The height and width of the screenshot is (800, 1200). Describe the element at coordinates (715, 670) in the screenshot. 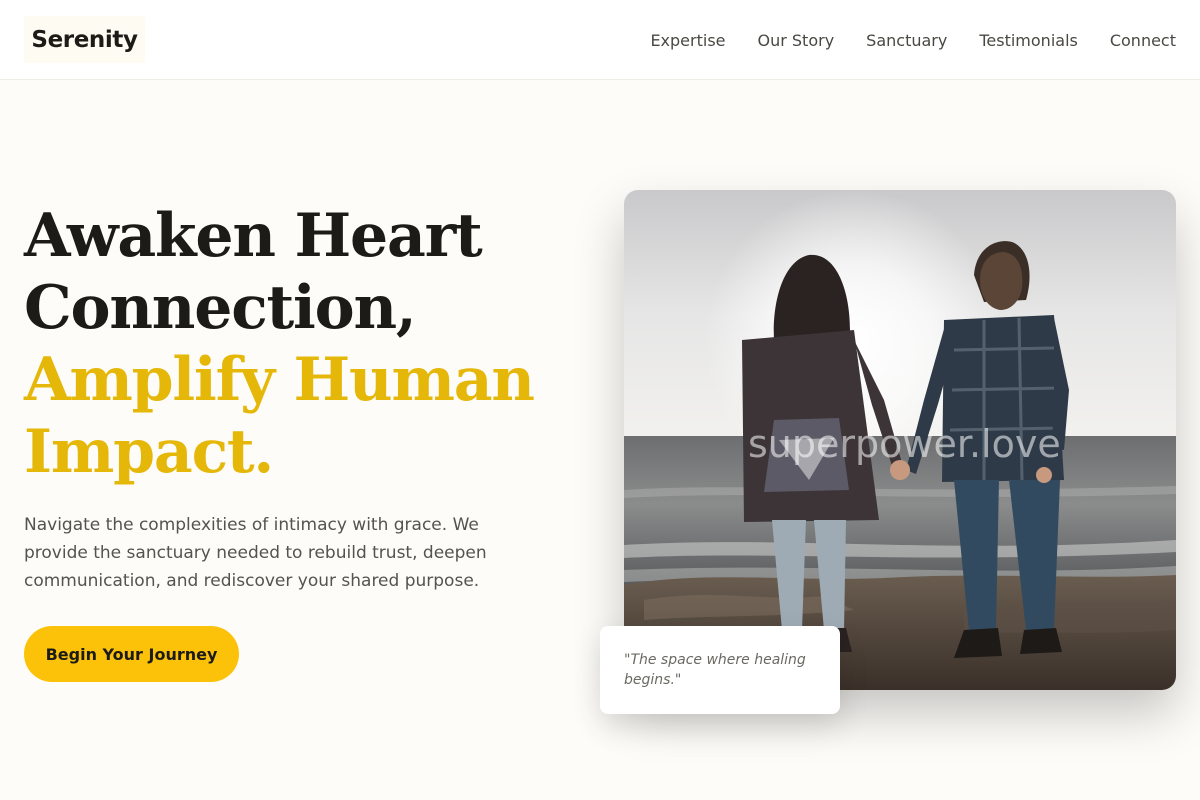

I see `quote-text: "The space where healing begins."` at that location.